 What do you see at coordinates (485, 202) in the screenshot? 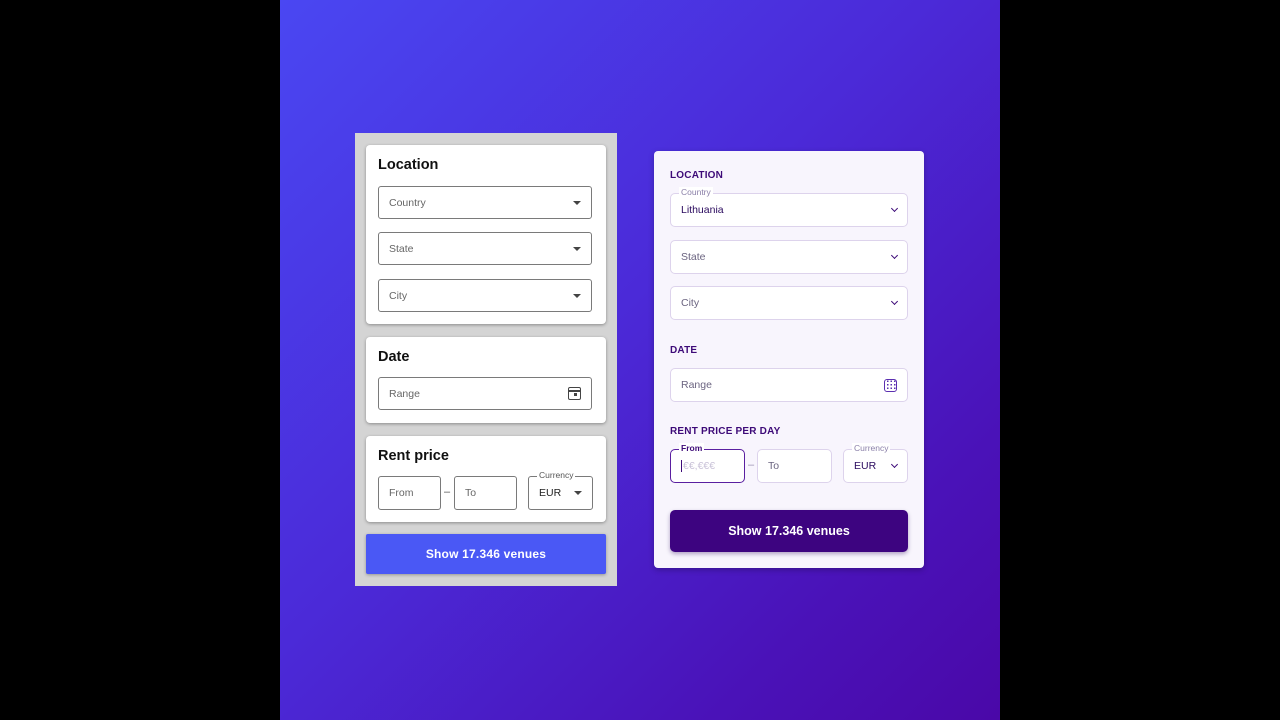
I see `country-select: Country` at bounding box center [485, 202].